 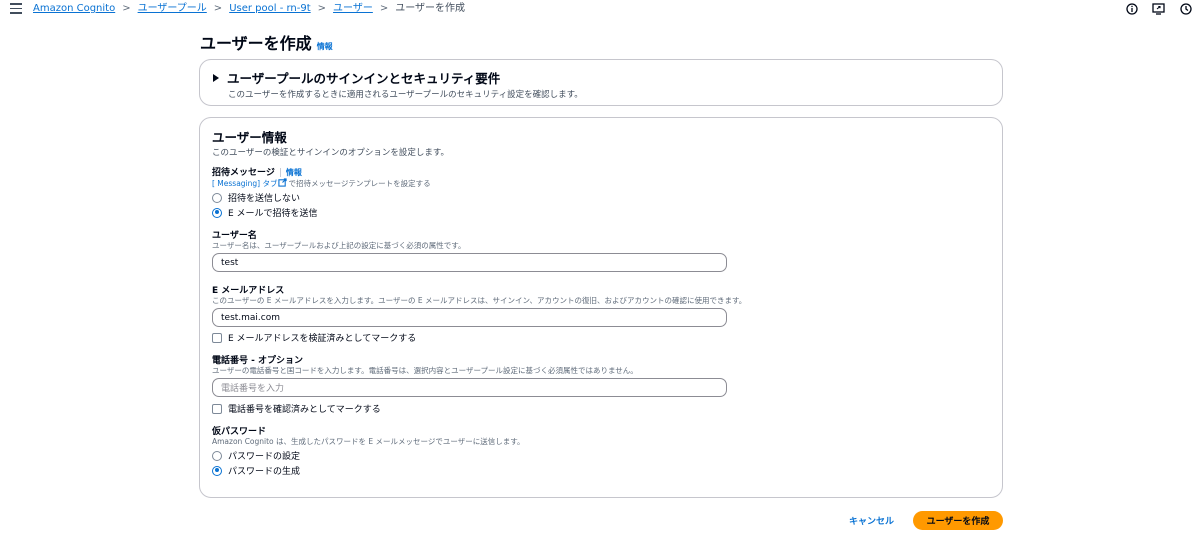 What do you see at coordinates (325, 46) in the screenshot?
I see `header-info-link: 情報` at bounding box center [325, 46].